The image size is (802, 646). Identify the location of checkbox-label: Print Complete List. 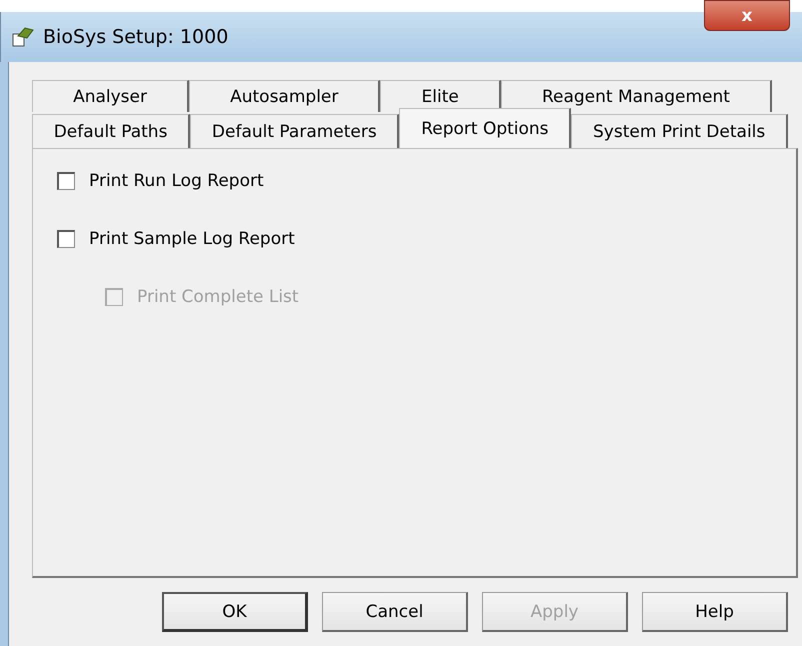
(218, 297).